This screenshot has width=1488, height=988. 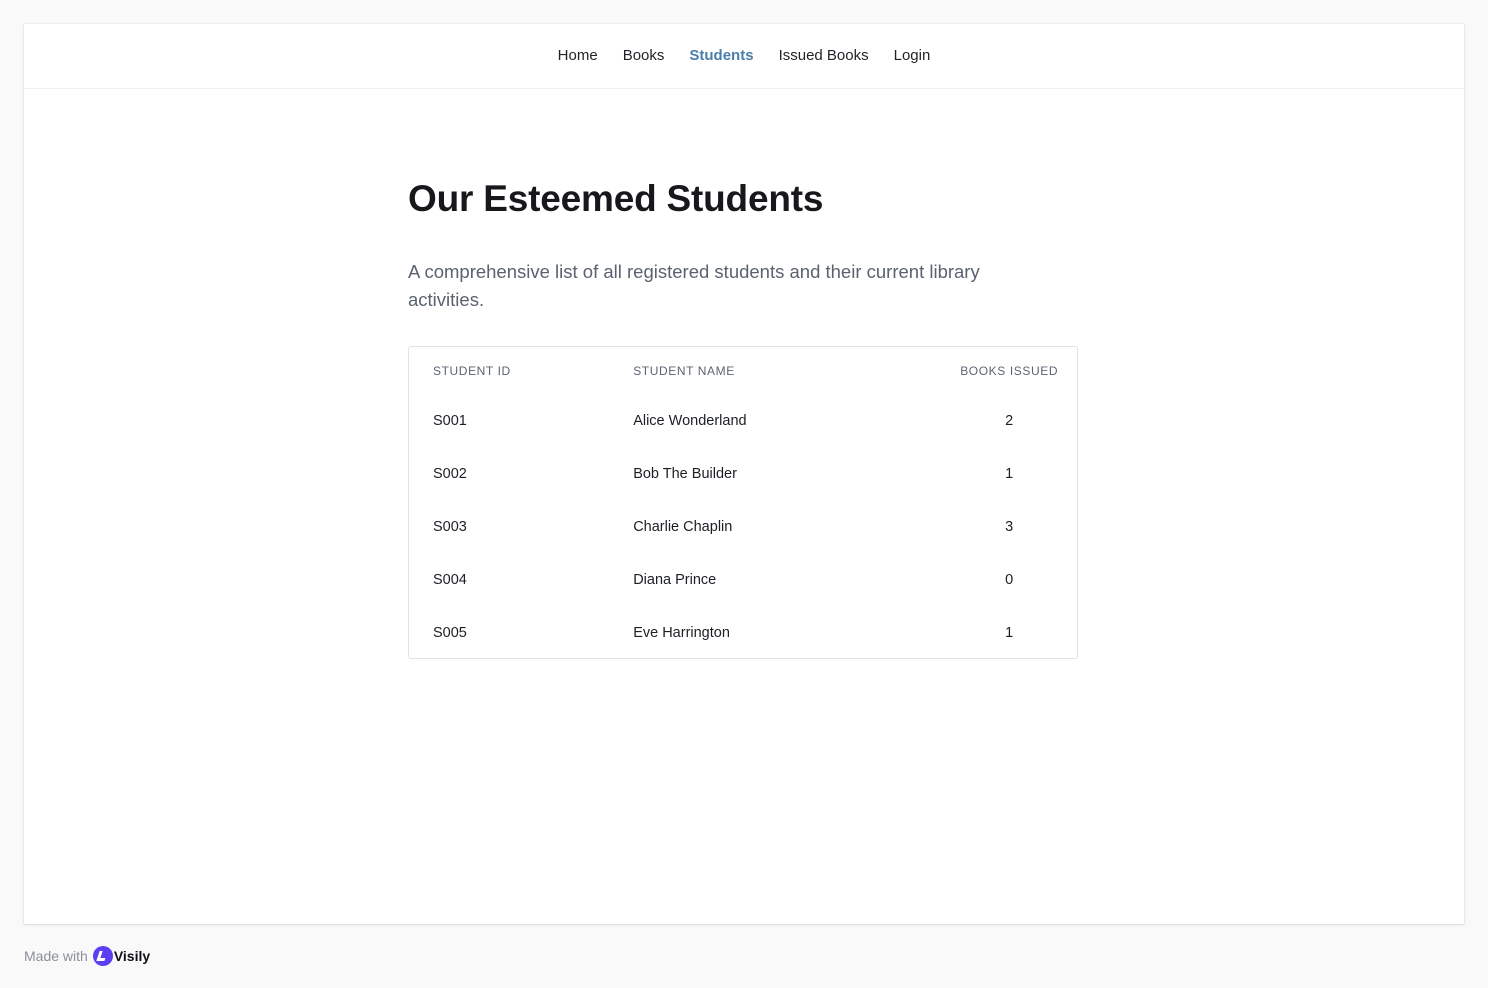 I want to click on student-id-cell: S001, so click(x=450, y=420).